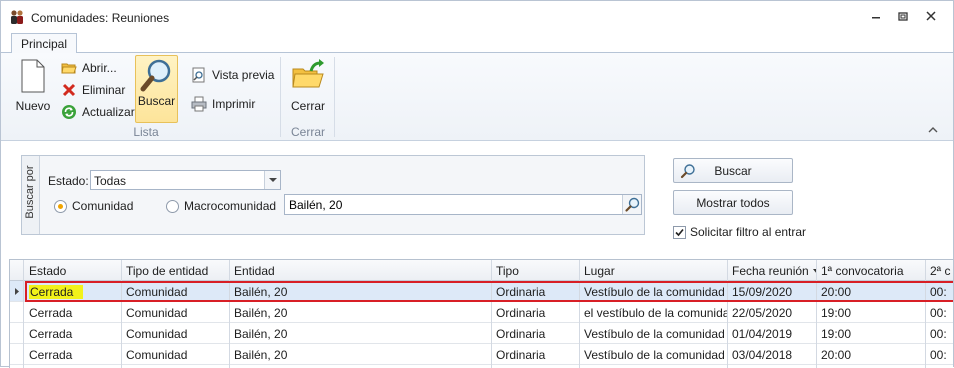  What do you see at coordinates (933, 130) in the screenshot?
I see `collapse-ribbon-icon` at bounding box center [933, 130].